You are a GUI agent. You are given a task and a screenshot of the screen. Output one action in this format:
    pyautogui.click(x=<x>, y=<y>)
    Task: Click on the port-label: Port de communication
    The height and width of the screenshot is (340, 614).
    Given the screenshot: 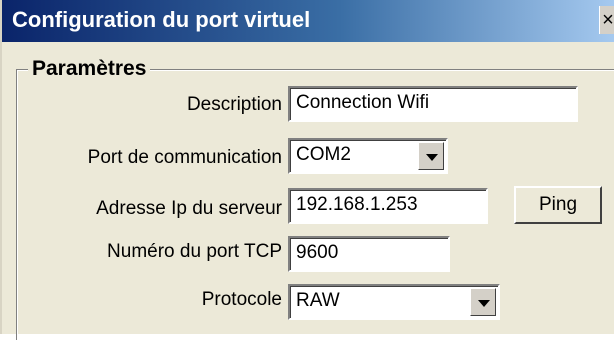 What is the action you would take?
    pyautogui.click(x=184, y=157)
    